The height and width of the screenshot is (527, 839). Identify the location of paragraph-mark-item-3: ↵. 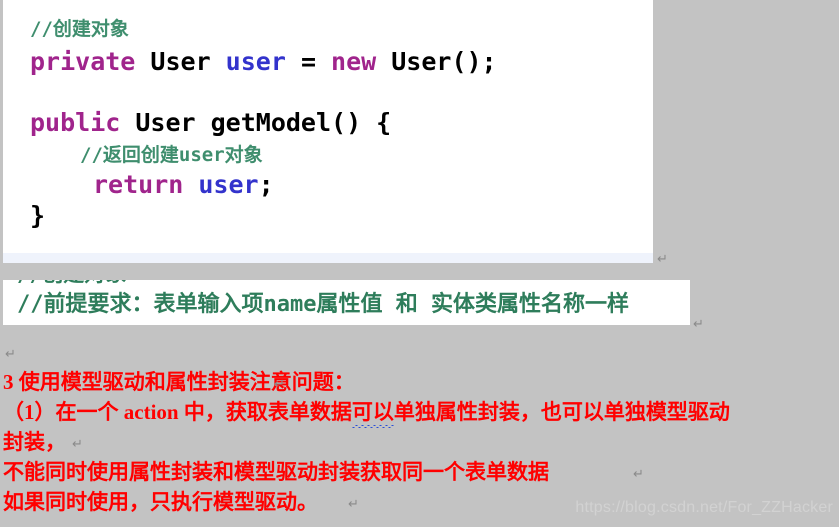
(353, 504).